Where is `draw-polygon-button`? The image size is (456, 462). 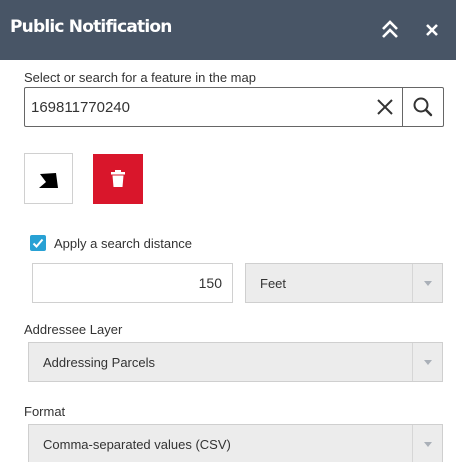 draw-polygon-button is located at coordinates (48, 178).